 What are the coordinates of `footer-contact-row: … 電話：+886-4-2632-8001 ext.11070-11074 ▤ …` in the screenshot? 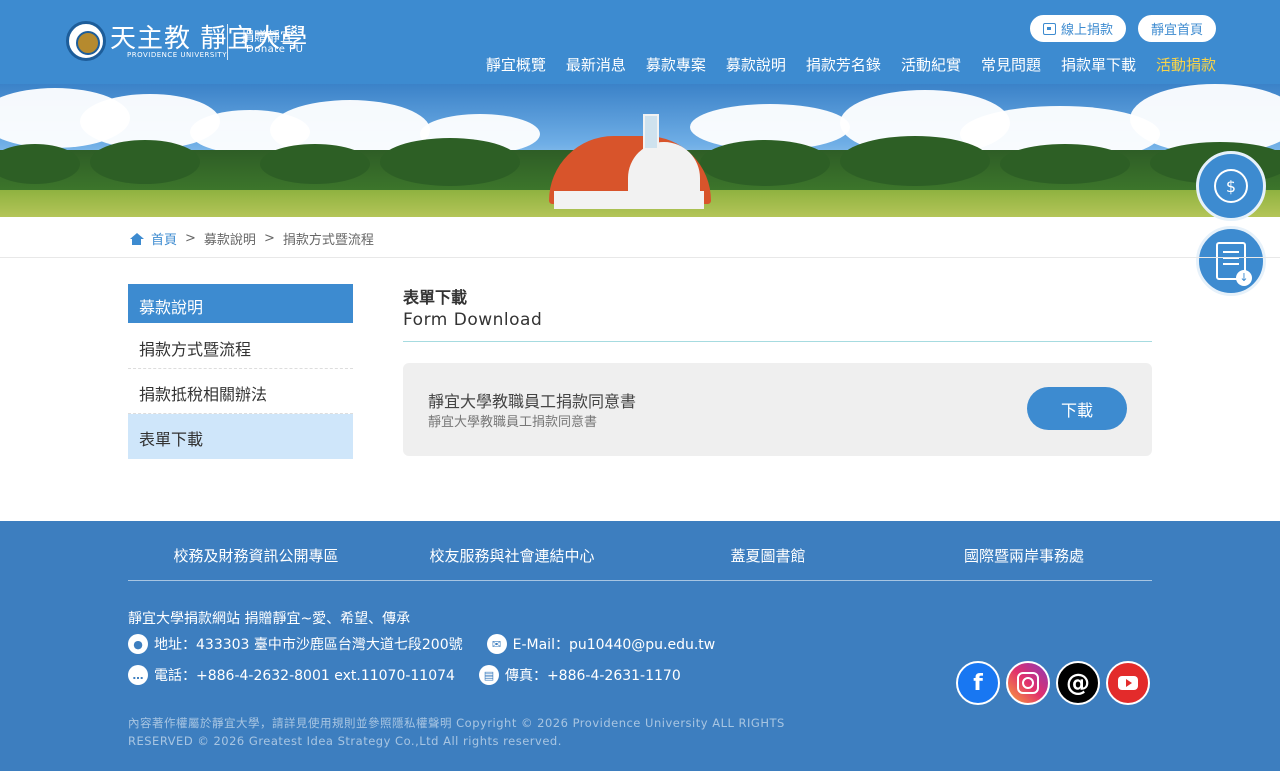 It's located at (412, 675).